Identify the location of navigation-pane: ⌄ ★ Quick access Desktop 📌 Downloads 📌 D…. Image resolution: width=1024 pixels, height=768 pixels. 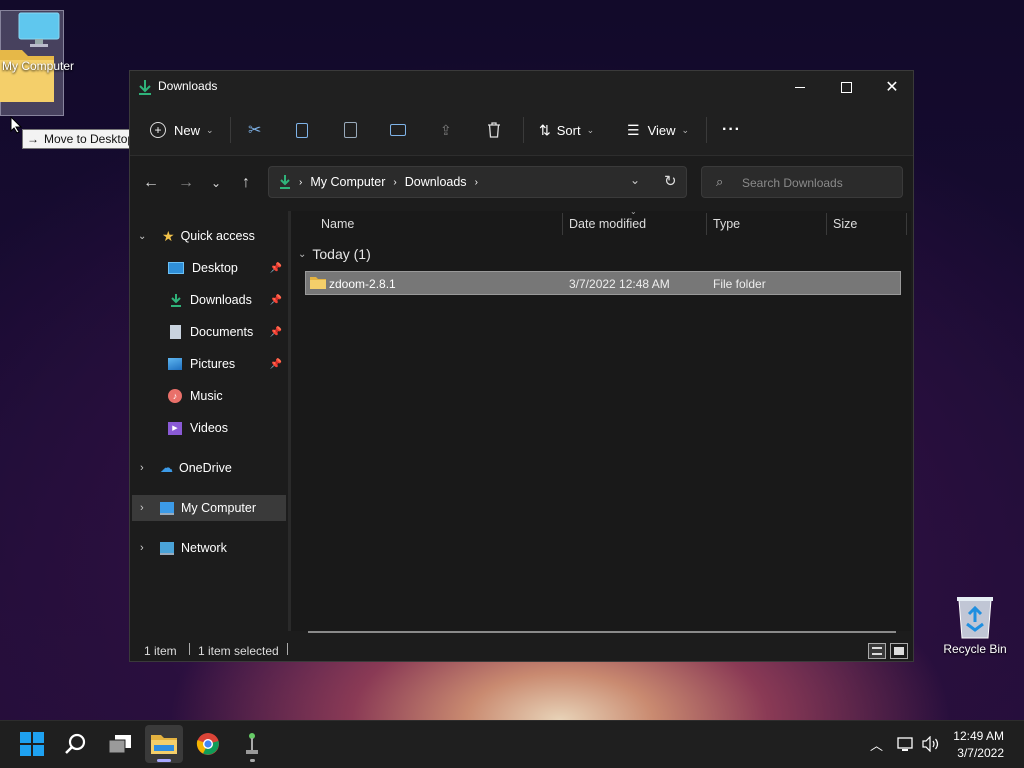
(209, 421).